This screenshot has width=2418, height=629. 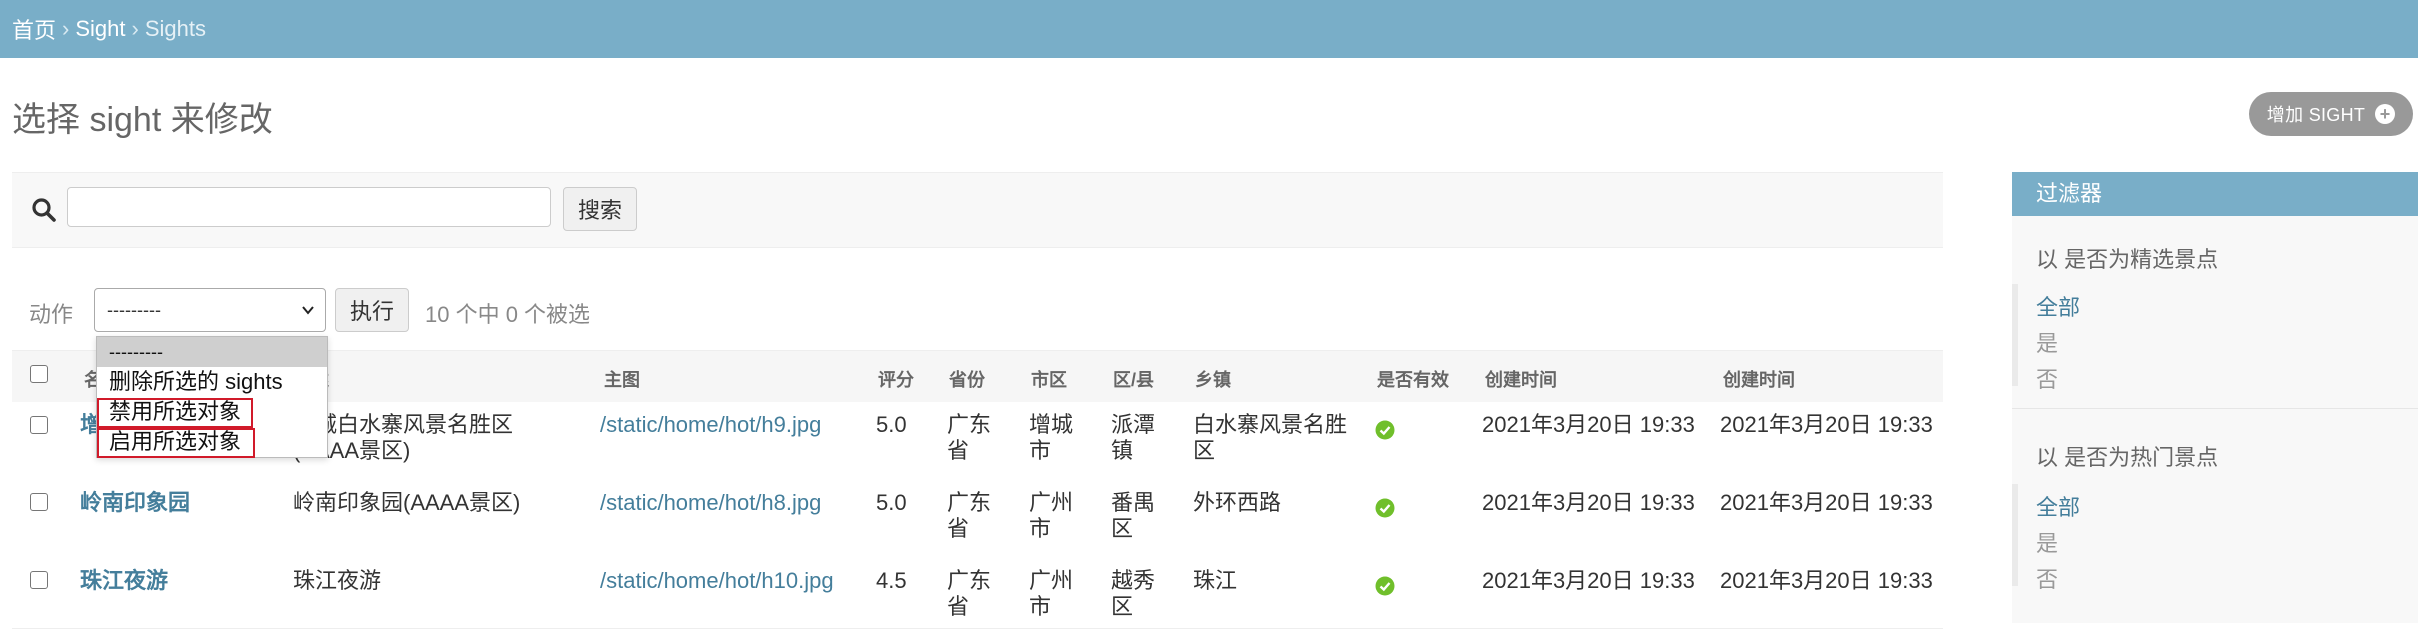 What do you see at coordinates (309, 207) in the screenshot?
I see `search-input` at bounding box center [309, 207].